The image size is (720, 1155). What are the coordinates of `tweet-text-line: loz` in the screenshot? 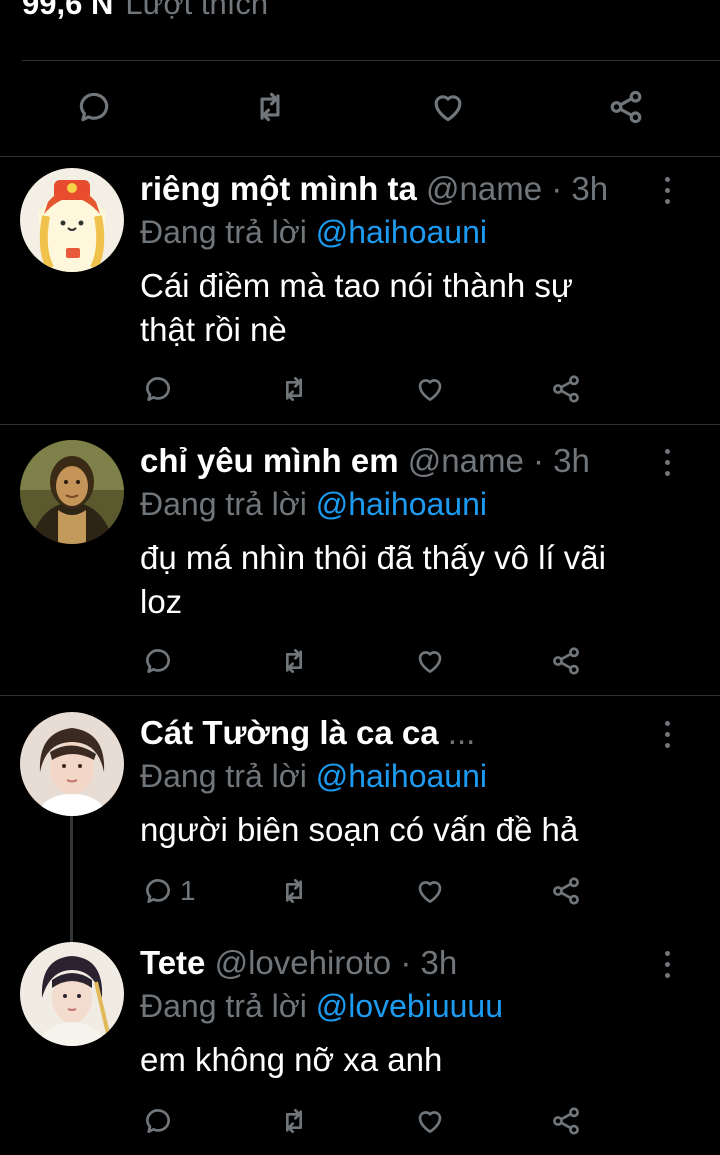 It's located at (161, 601).